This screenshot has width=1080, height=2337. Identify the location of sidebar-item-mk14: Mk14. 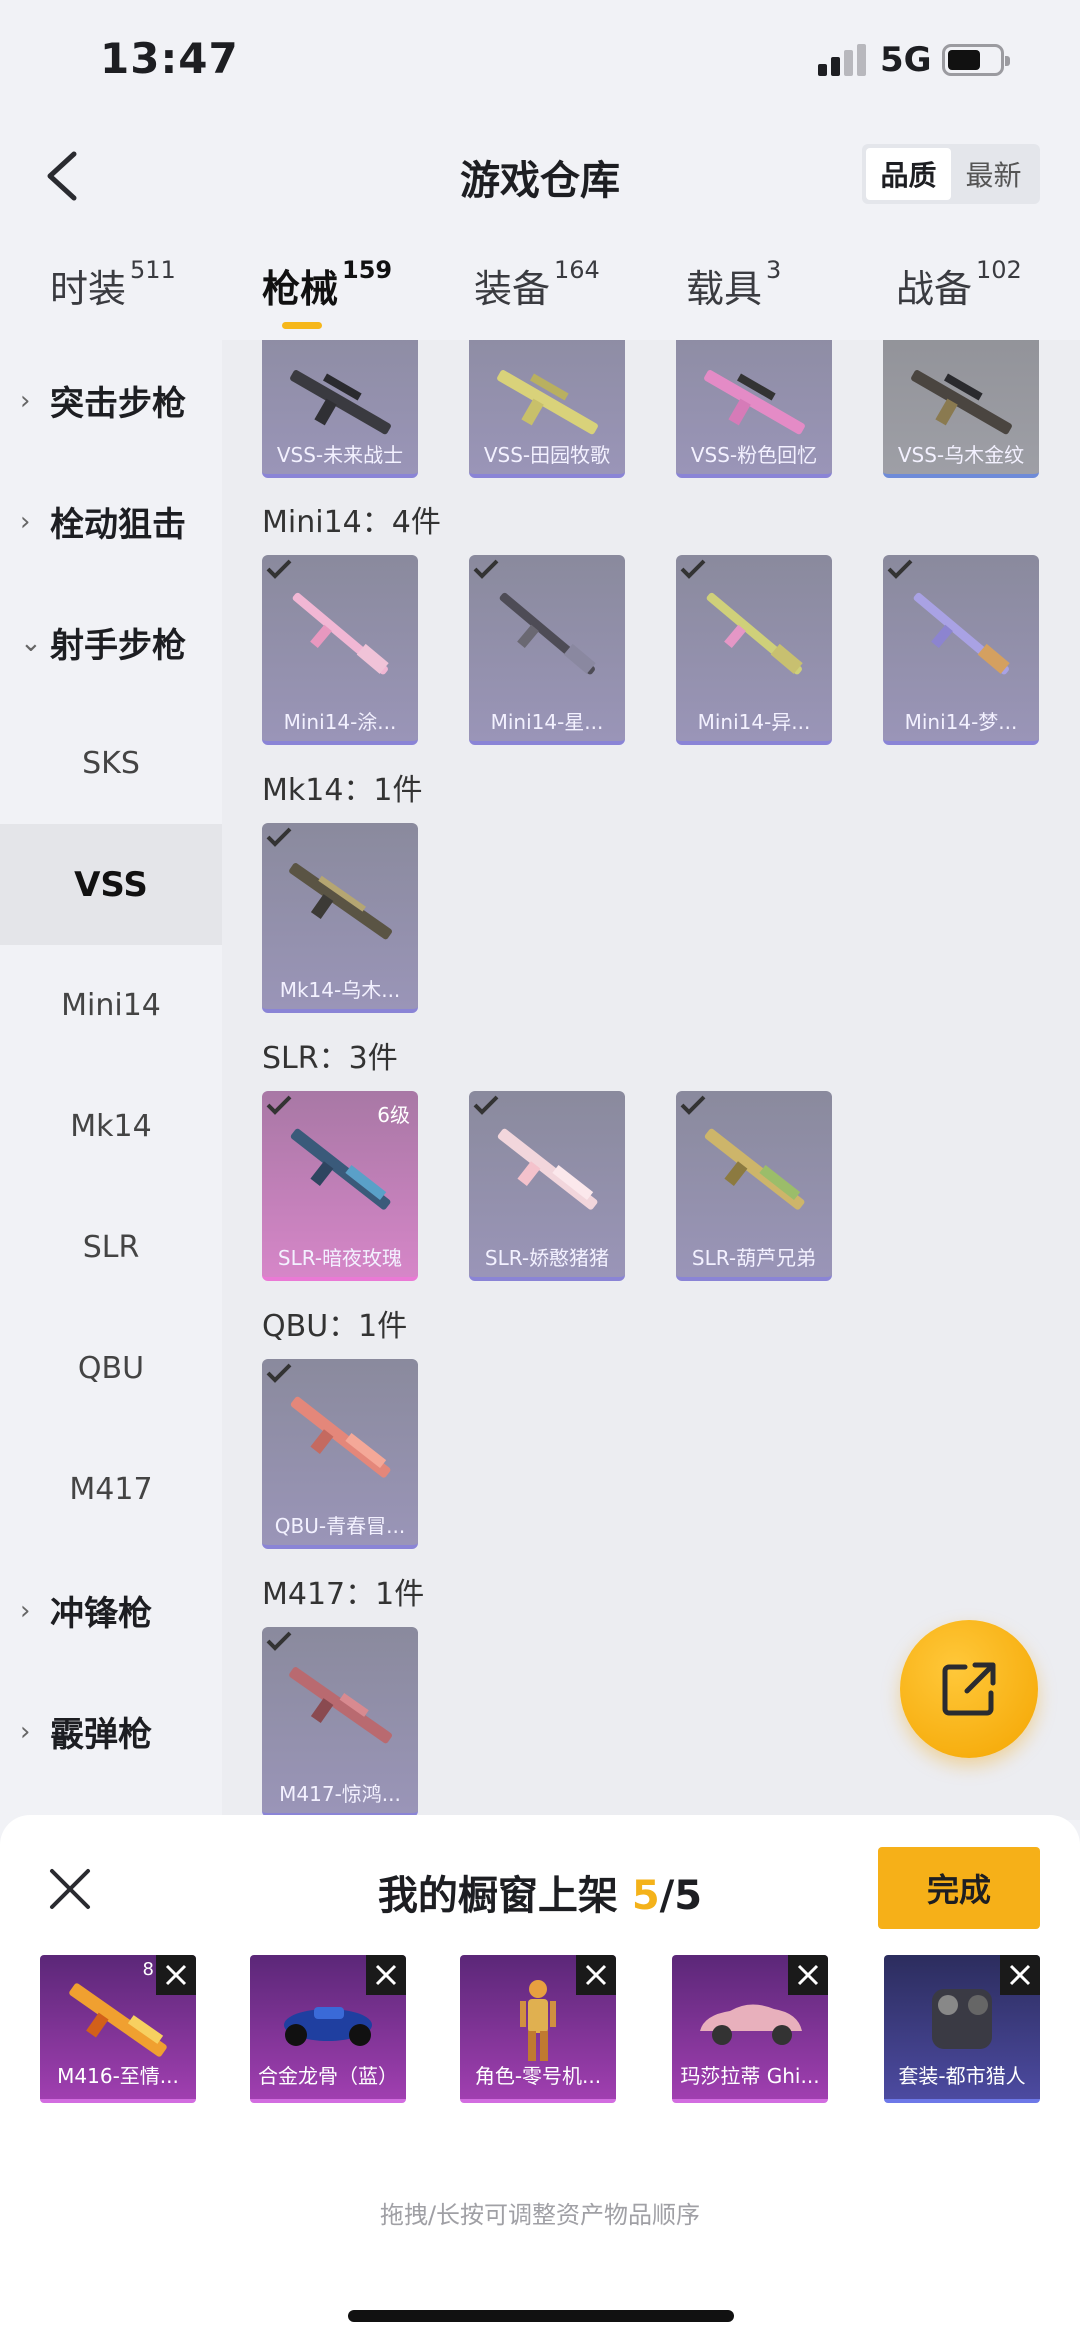
(111, 1126).